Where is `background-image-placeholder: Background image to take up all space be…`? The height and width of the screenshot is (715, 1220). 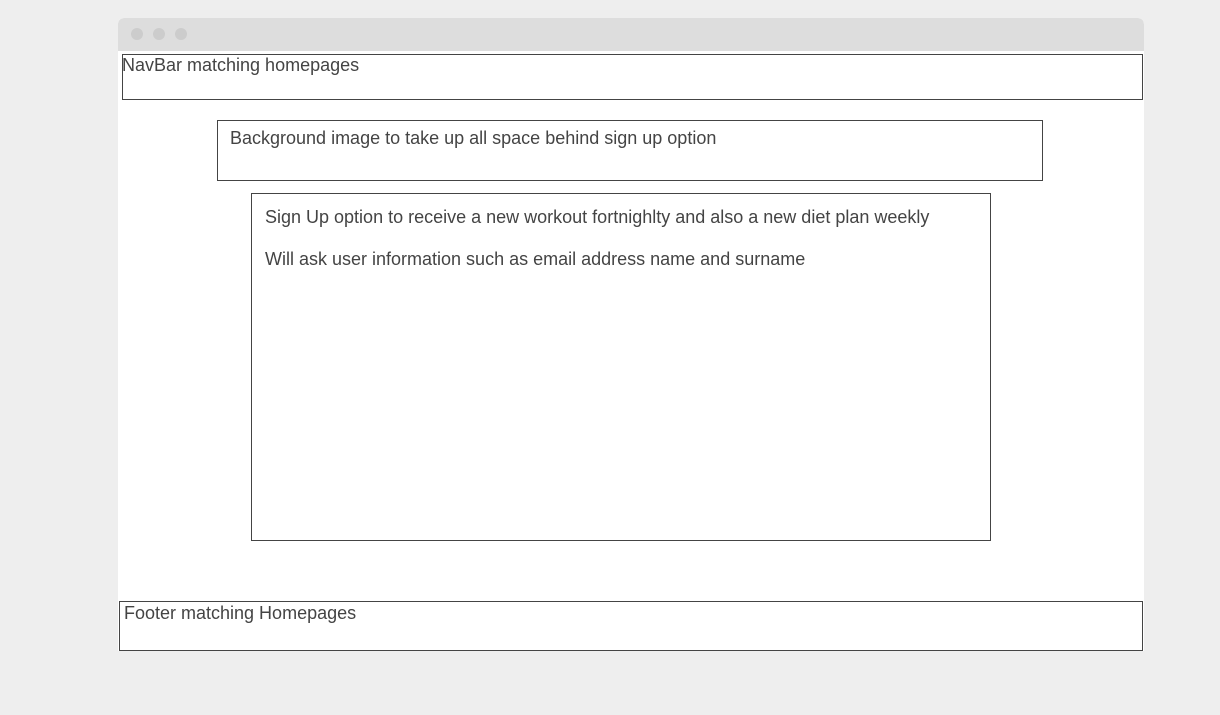
background-image-placeholder: Background image to take up all space be… is located at coordinates (630, 150).